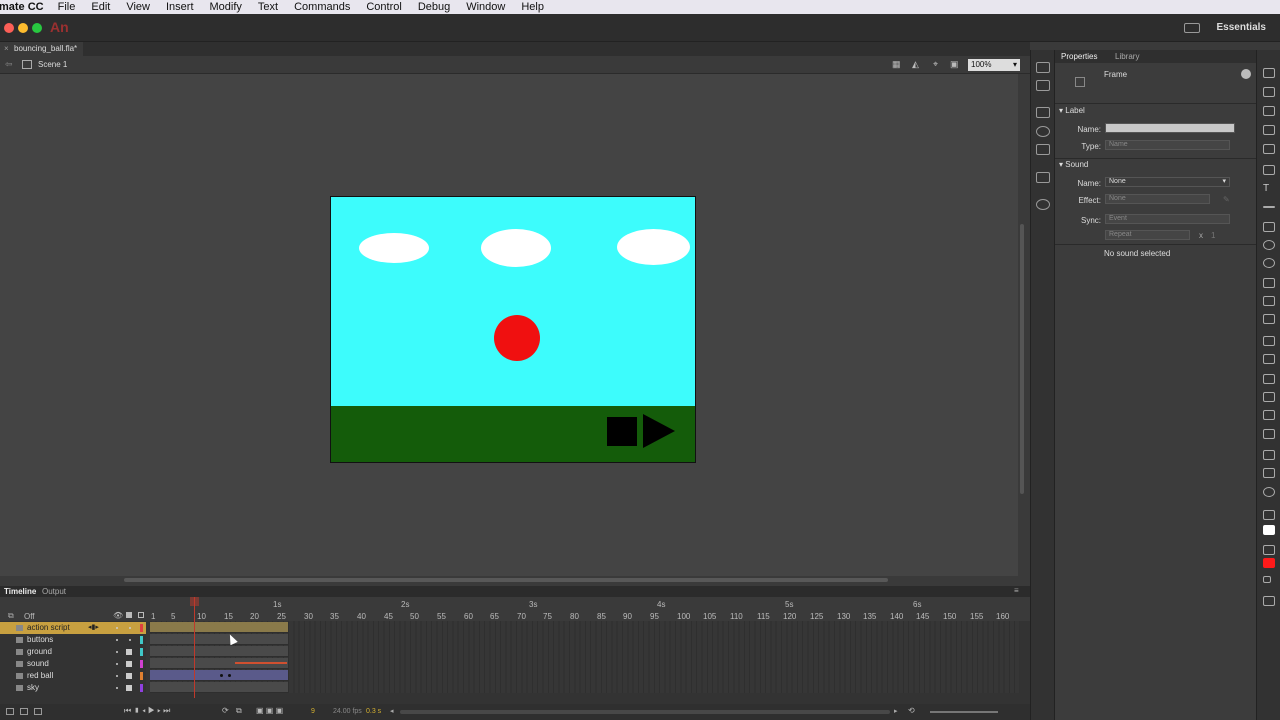  Describe the element at coordinates (73, 628) in the screenshot. I see `layer-row: action script ◂▮▸` at that location.